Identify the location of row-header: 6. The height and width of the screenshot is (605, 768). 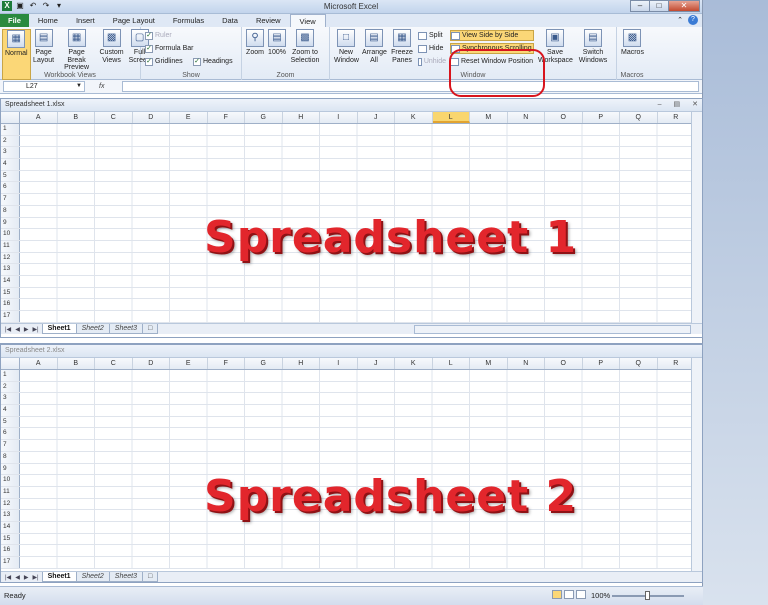
(10, 434).